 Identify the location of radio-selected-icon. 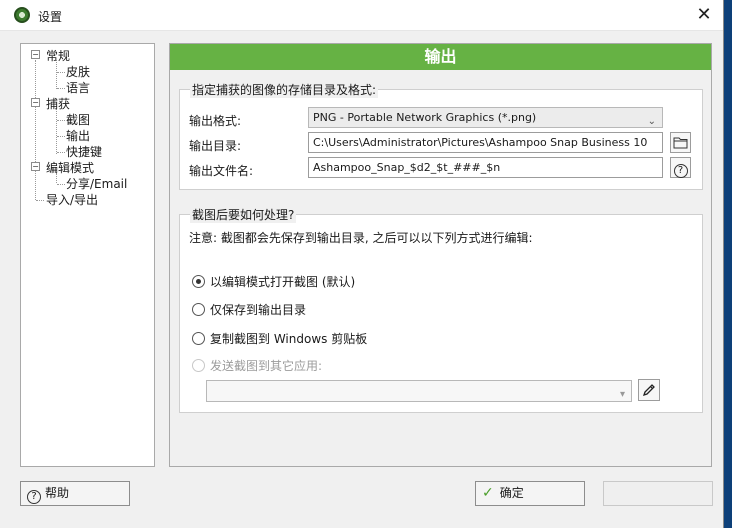
(198, 281).